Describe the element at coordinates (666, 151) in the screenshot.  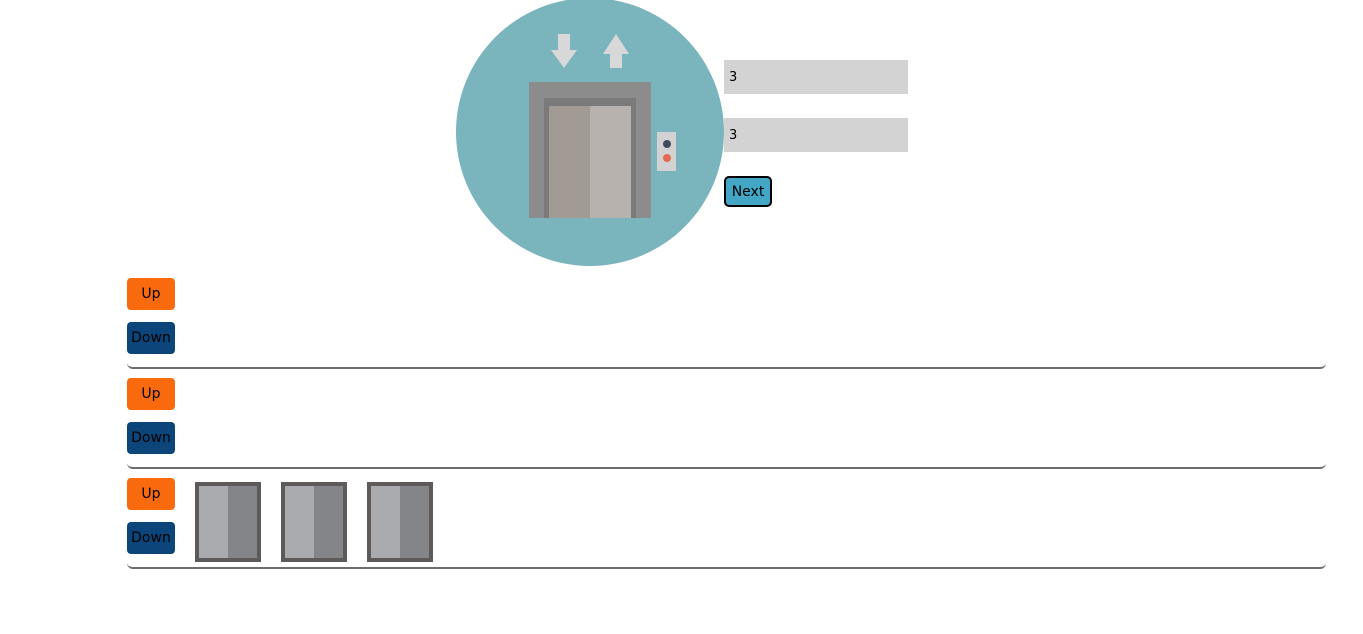
I see `call-panel-icon` at that location.